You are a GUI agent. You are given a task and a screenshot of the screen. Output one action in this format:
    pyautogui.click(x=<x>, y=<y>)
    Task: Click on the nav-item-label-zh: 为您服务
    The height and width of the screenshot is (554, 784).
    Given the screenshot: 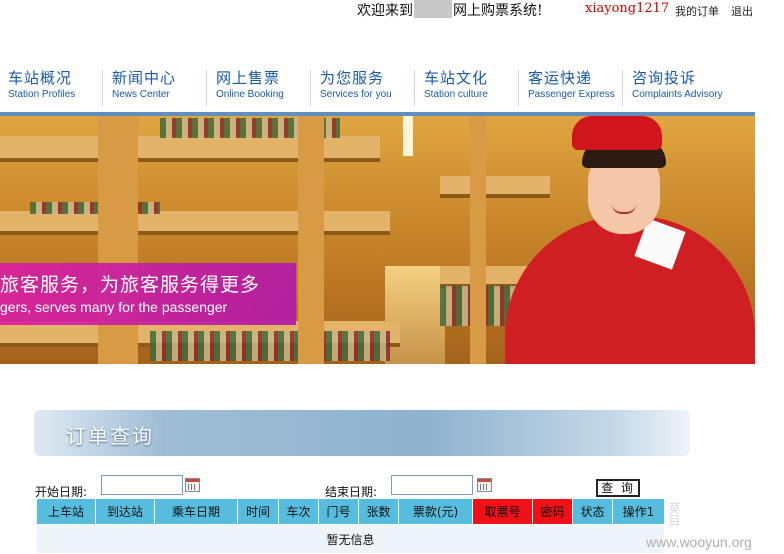 What is the action you would take?
    pyautogui.click(x=352, y=78)
    